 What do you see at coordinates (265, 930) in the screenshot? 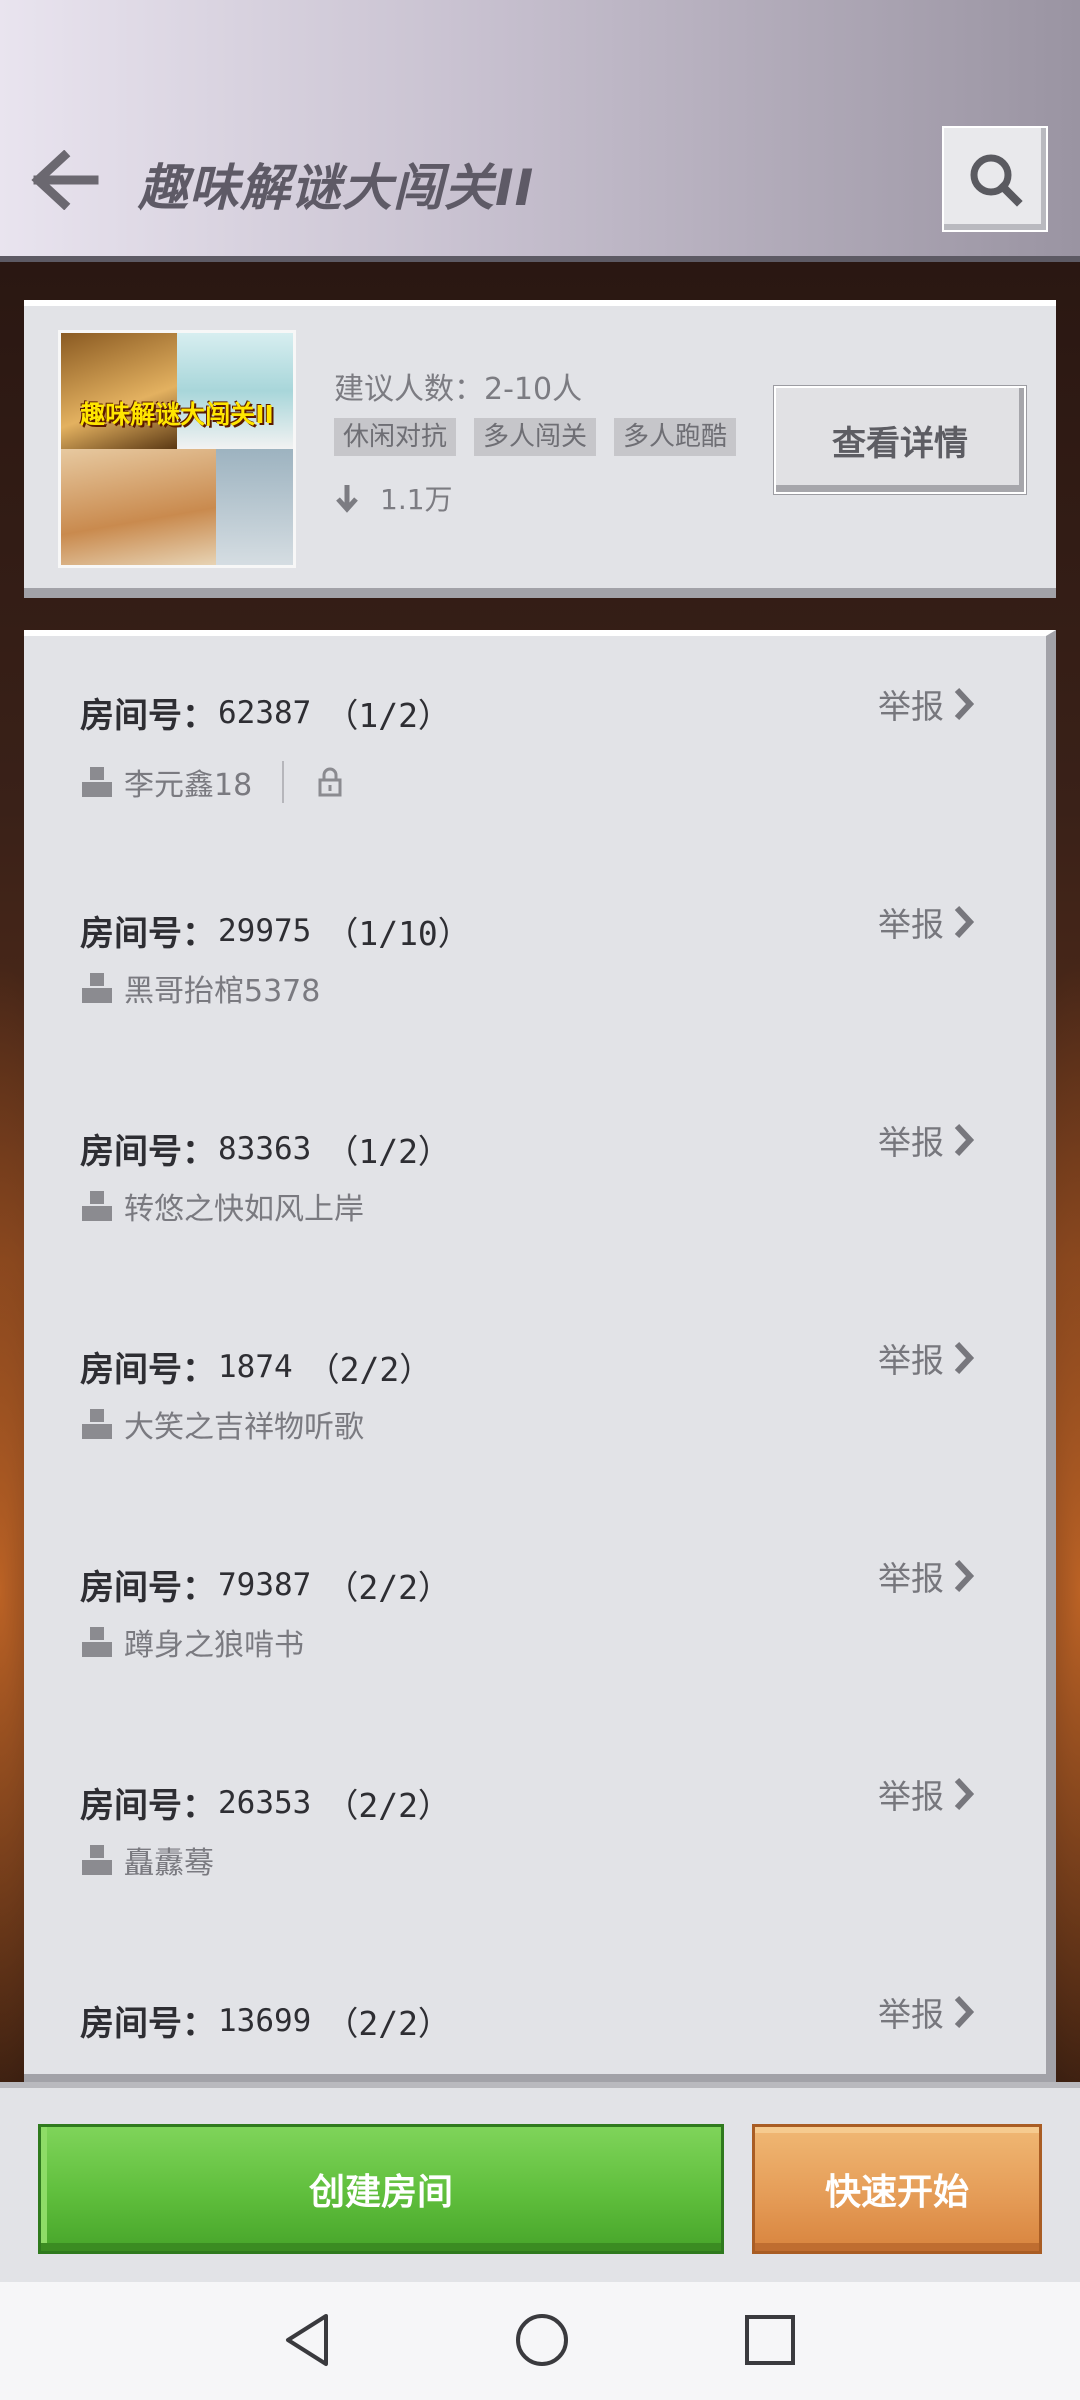
I see `room-id: 29975` at bounding box center [265, 930].